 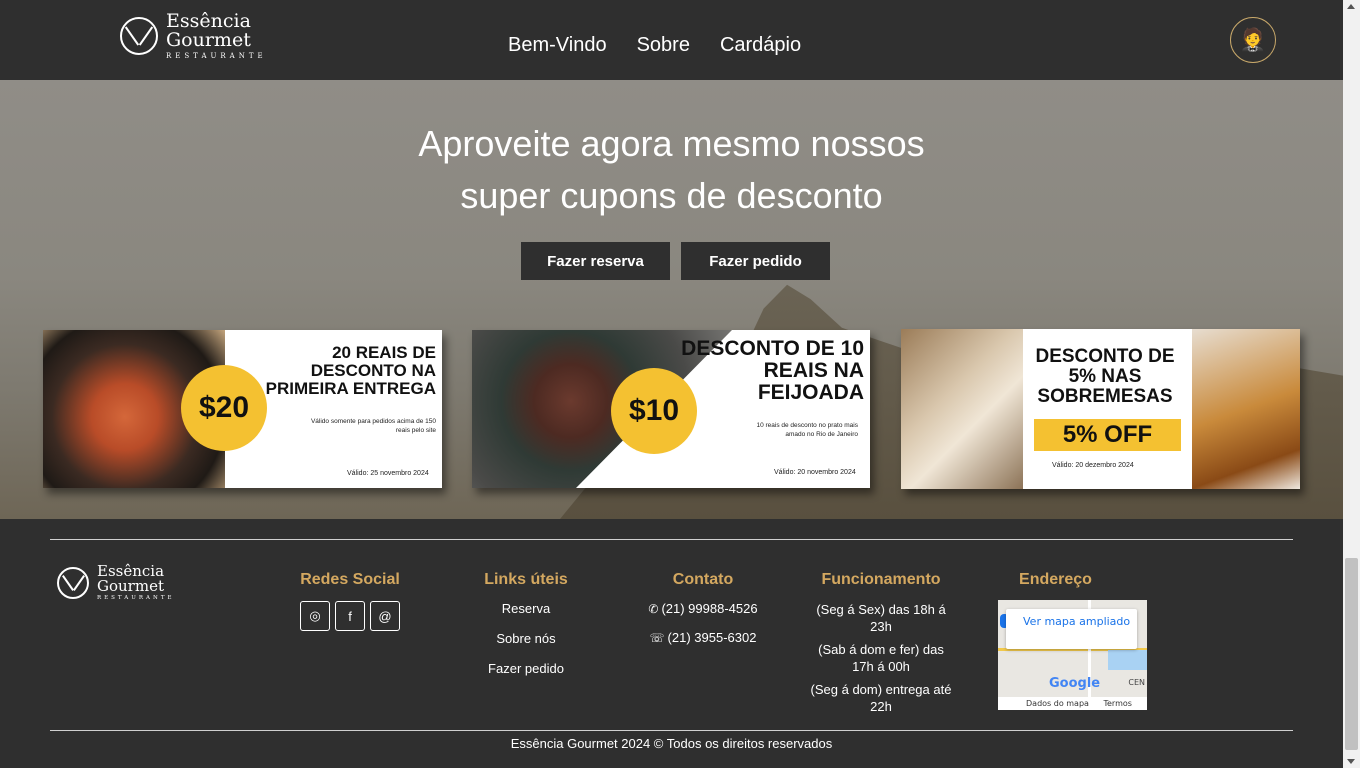 What do you see at coordinates (881, 579) in the screenshot?
I see `funcionamento-heading: Funcionamento` at bounding box center [881, 579].